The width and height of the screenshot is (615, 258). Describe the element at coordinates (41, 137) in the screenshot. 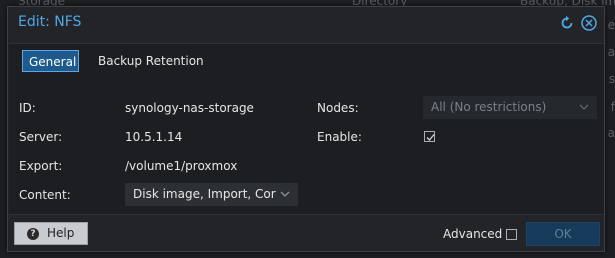

I see `server-label: Server:` at that location.